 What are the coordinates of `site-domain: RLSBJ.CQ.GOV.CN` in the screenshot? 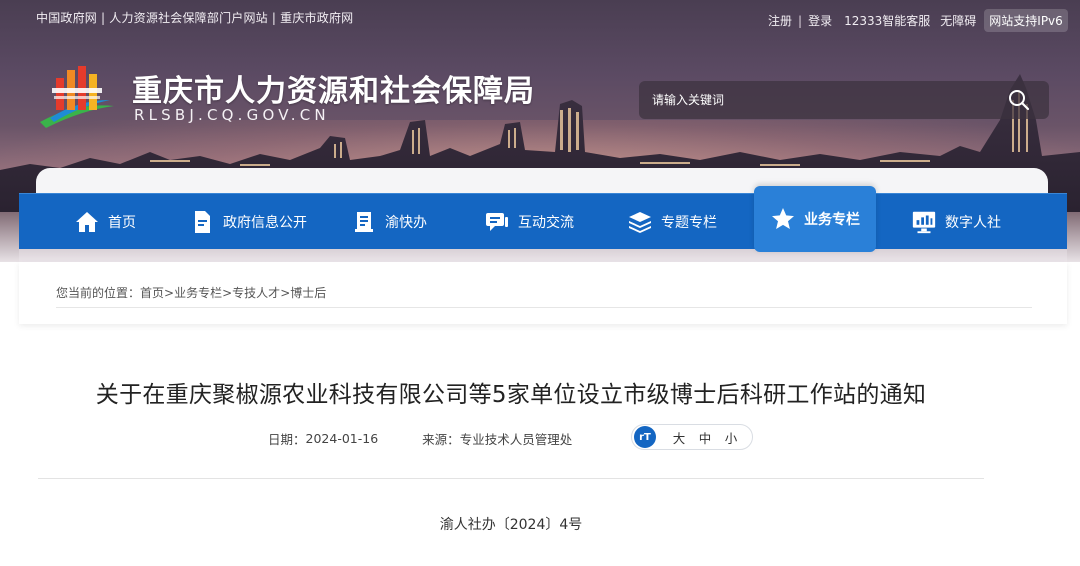 It's located at (232, 115).